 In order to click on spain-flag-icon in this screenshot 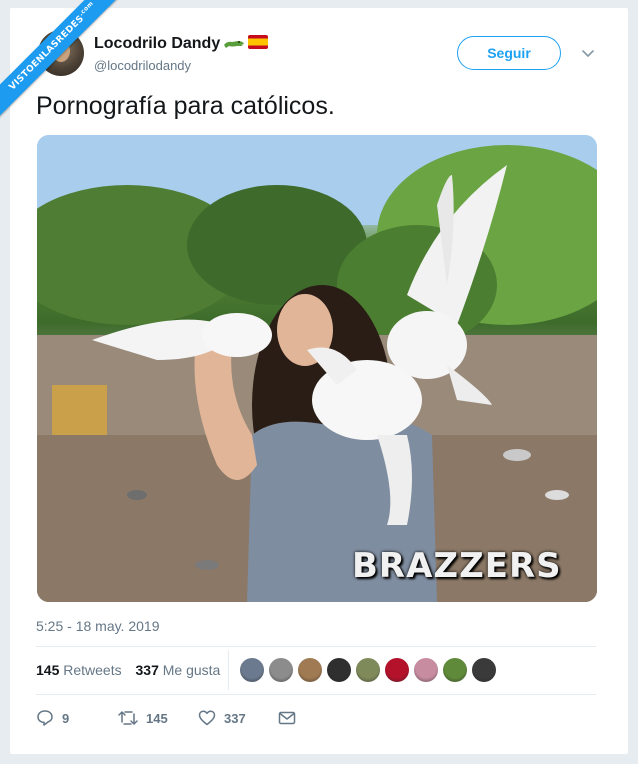, I will do `click(258, 42)`.